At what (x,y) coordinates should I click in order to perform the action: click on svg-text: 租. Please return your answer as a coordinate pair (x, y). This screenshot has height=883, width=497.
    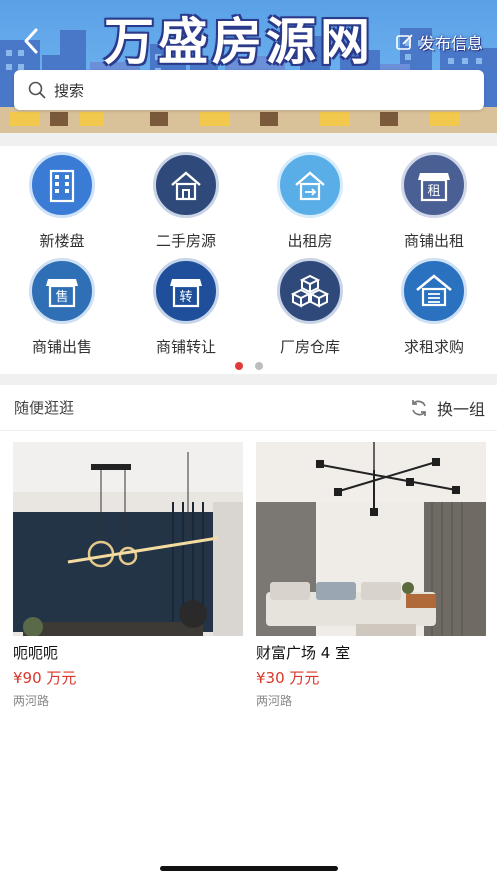
    Looking at the image, I should click on (433, 191).